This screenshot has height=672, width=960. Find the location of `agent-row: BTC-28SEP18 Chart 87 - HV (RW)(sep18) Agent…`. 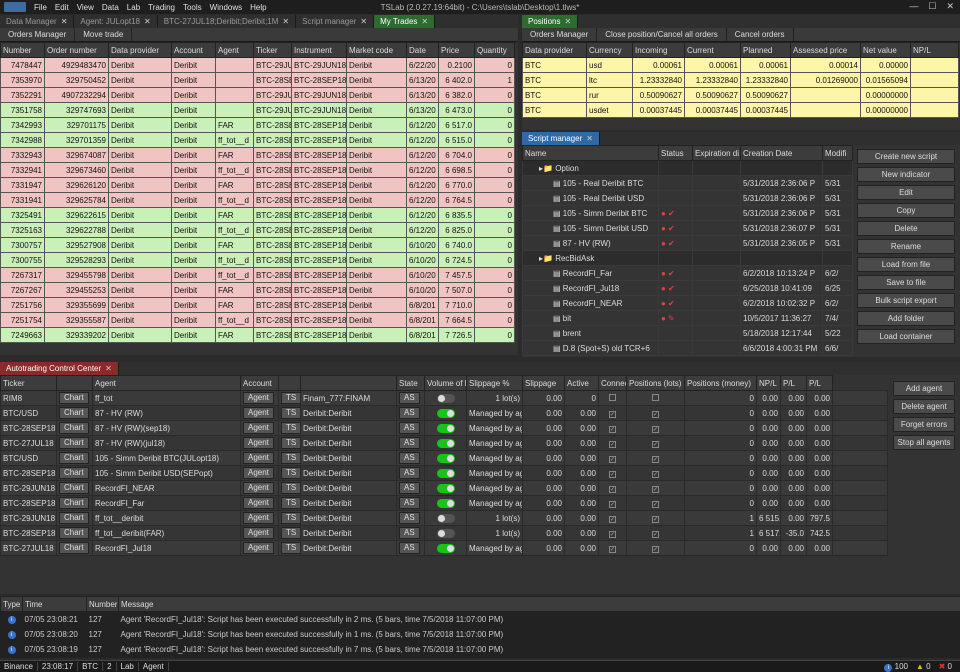

agent-row: BTC-28SEP18 Chart 87 - HV (RW)(sep18) Agent… is located at coordinates (444, 428).